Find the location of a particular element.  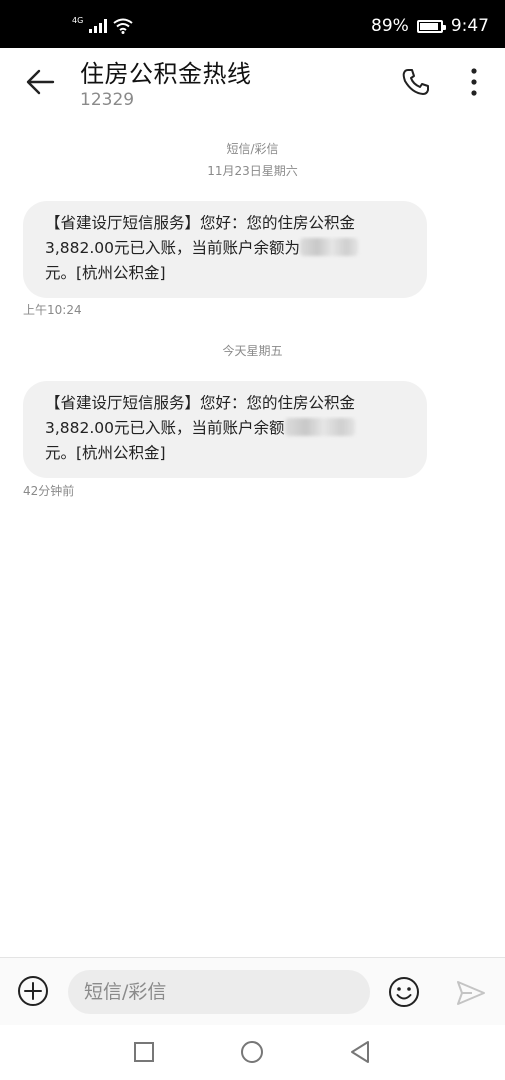

smiley-icon is located at coordinates (404, 992).